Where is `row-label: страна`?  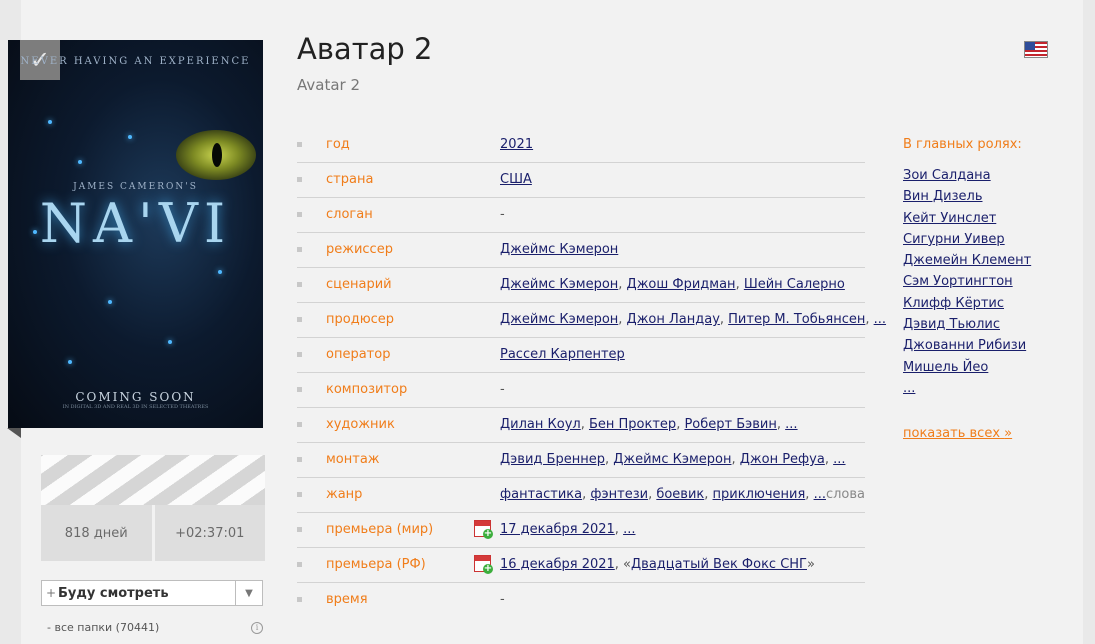 row-label: страна is located at coordinates (350, 179).